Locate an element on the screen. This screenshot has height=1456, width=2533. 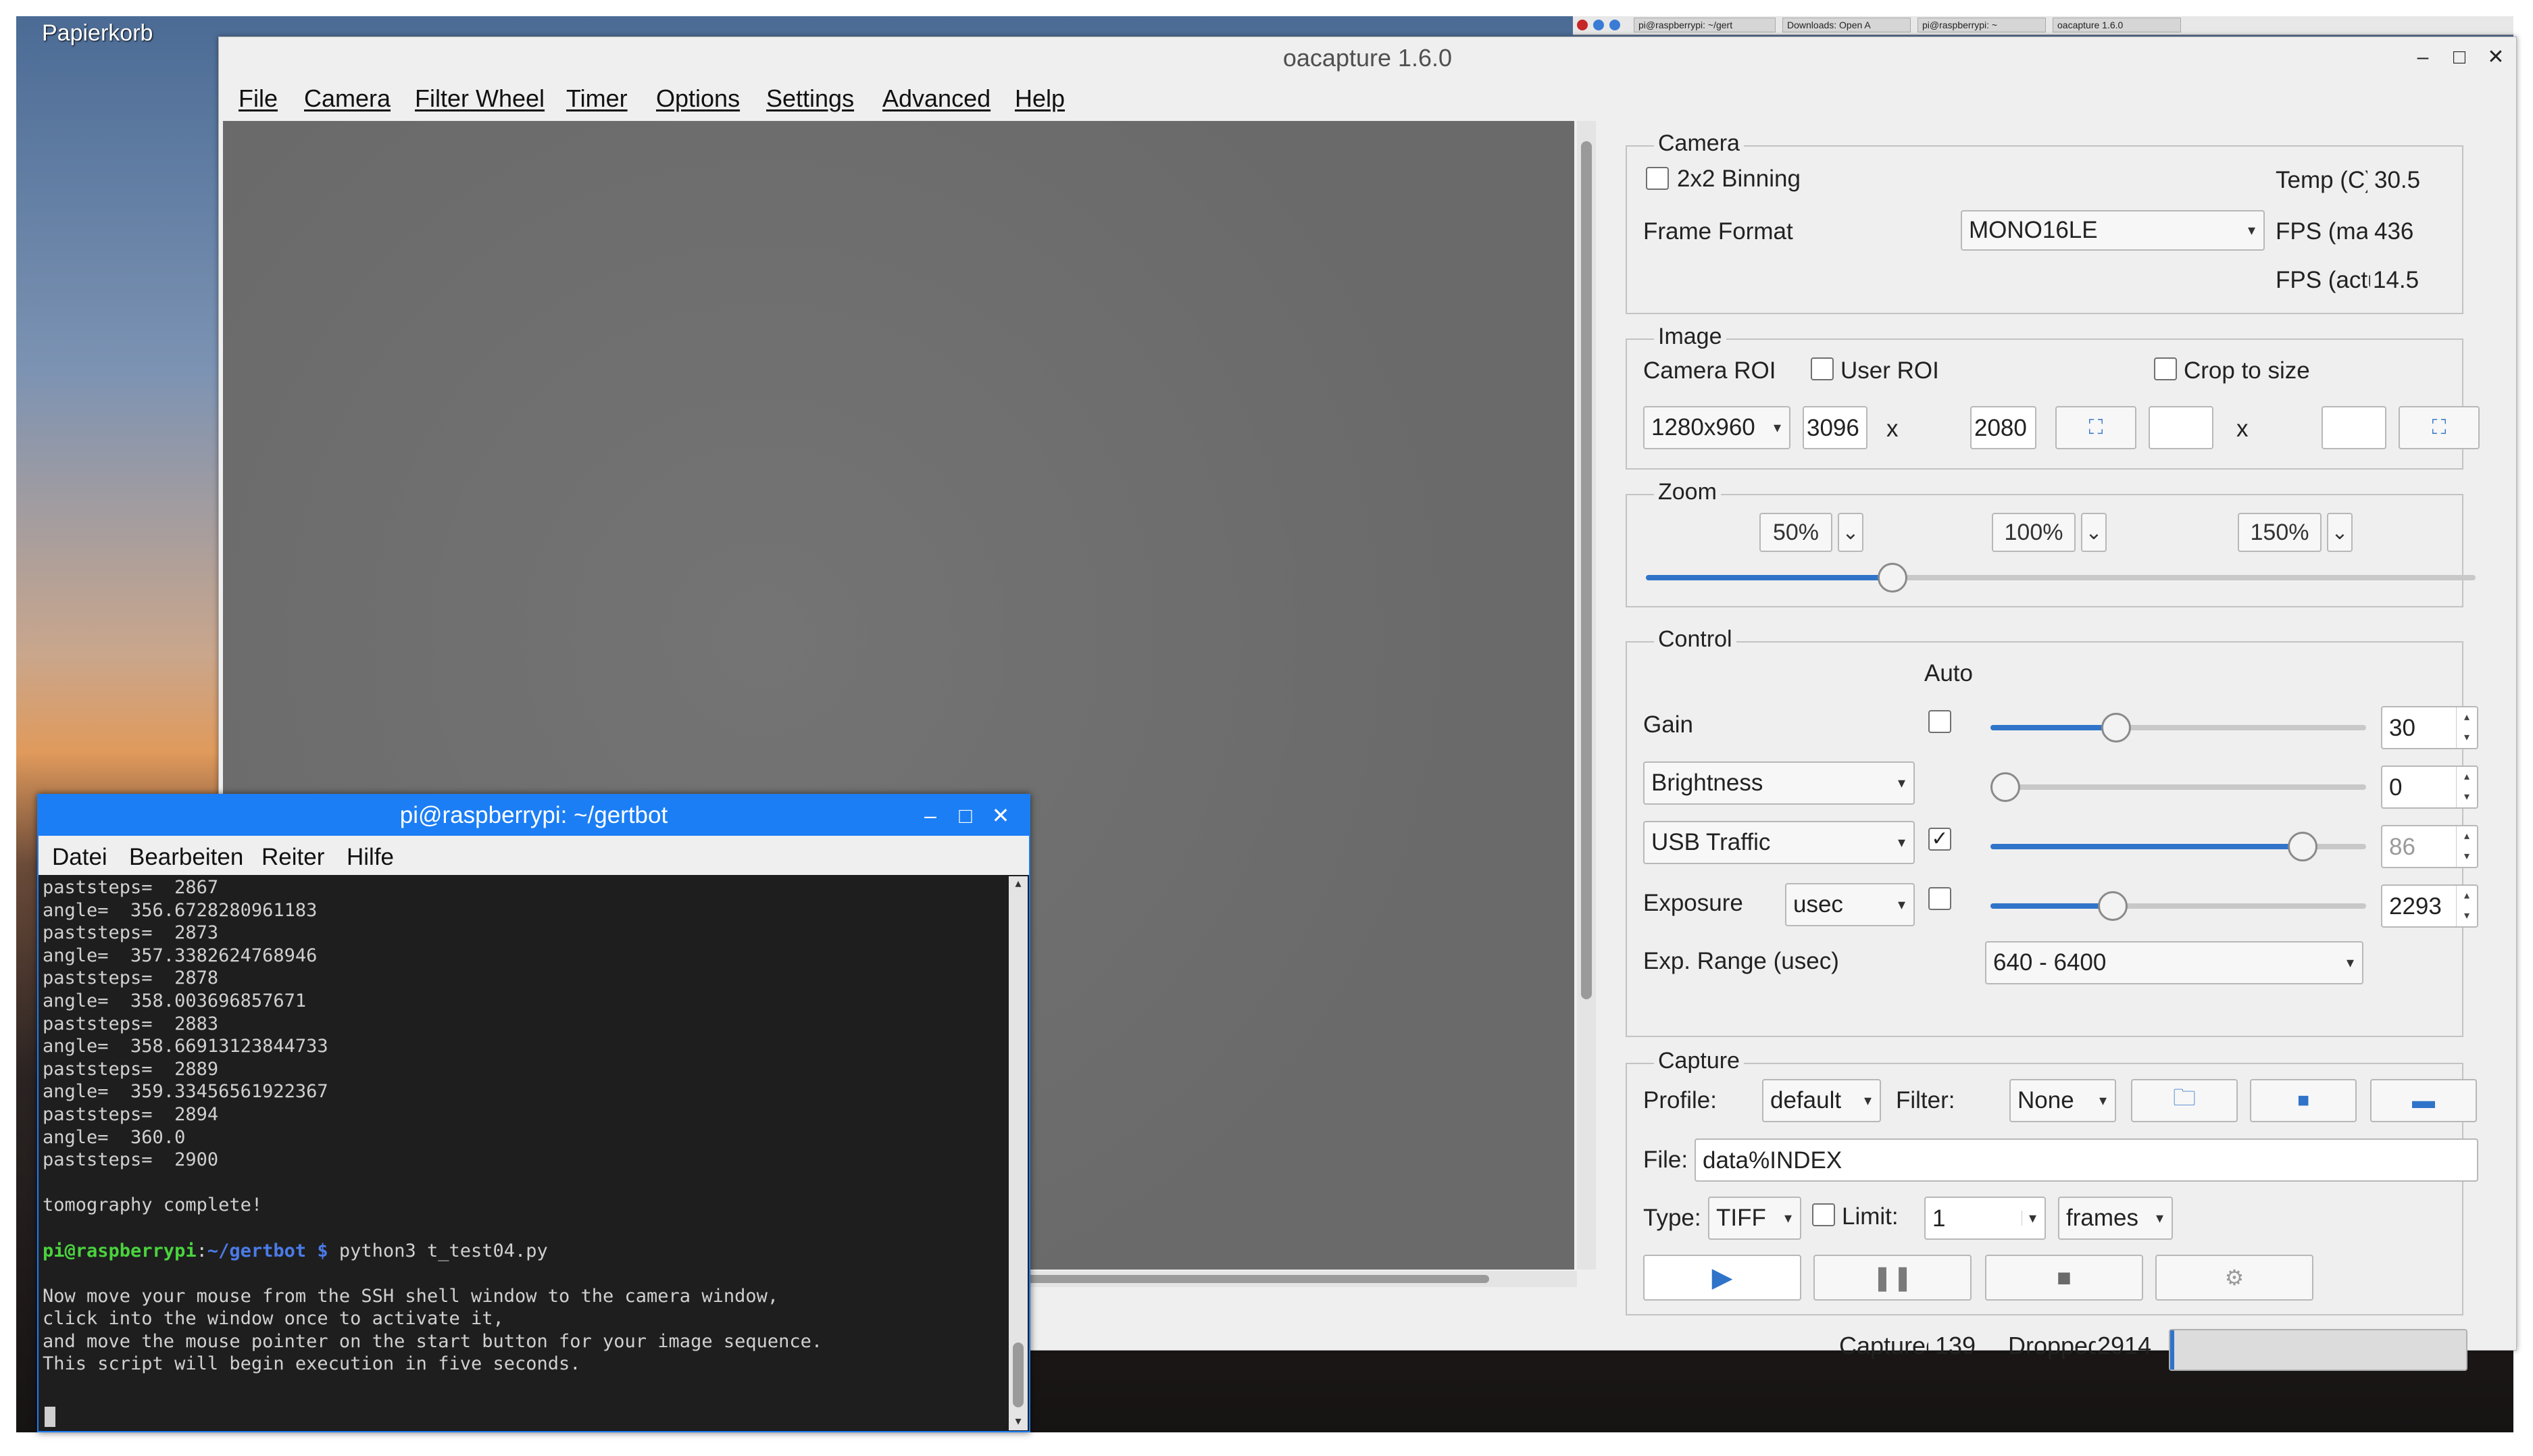
menu-settings: Settings is located at coordinates (810, 98).